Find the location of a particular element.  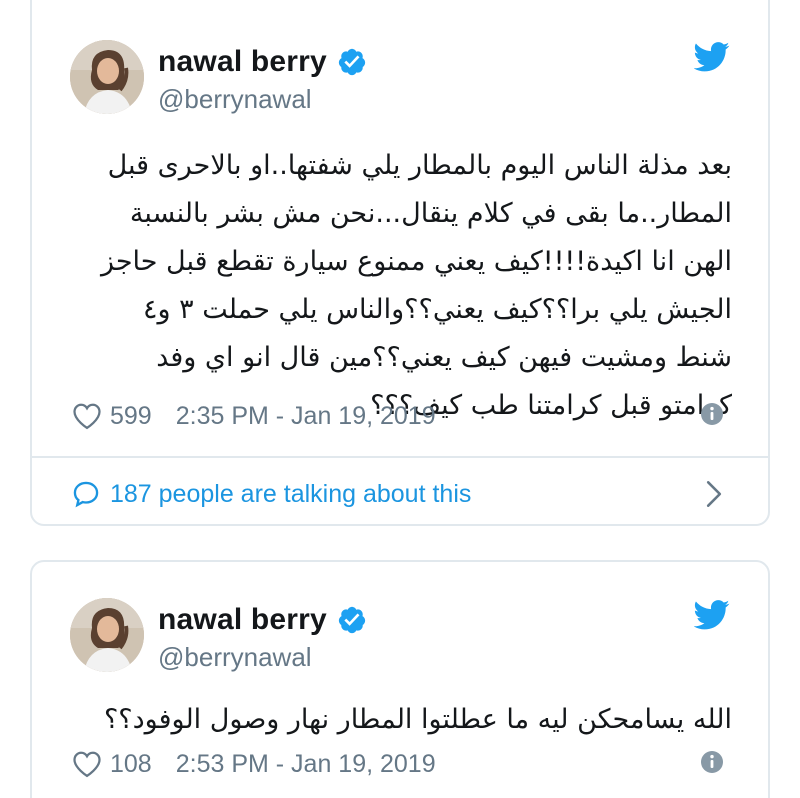

divider is located at coordinates (400, 457).